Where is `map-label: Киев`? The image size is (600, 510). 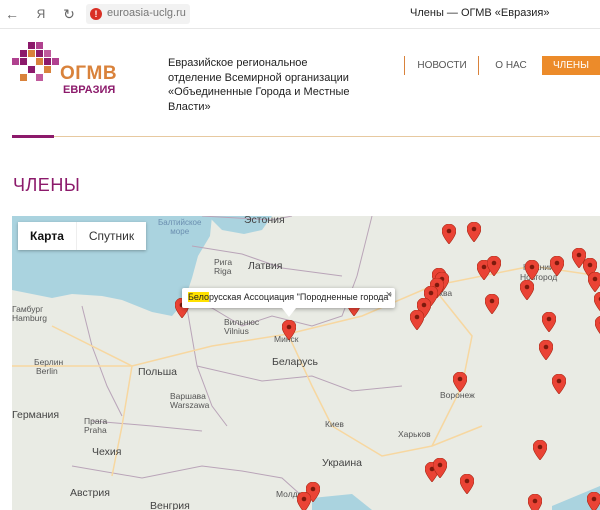 map-label: Киев is located at coordinates (334, 424).